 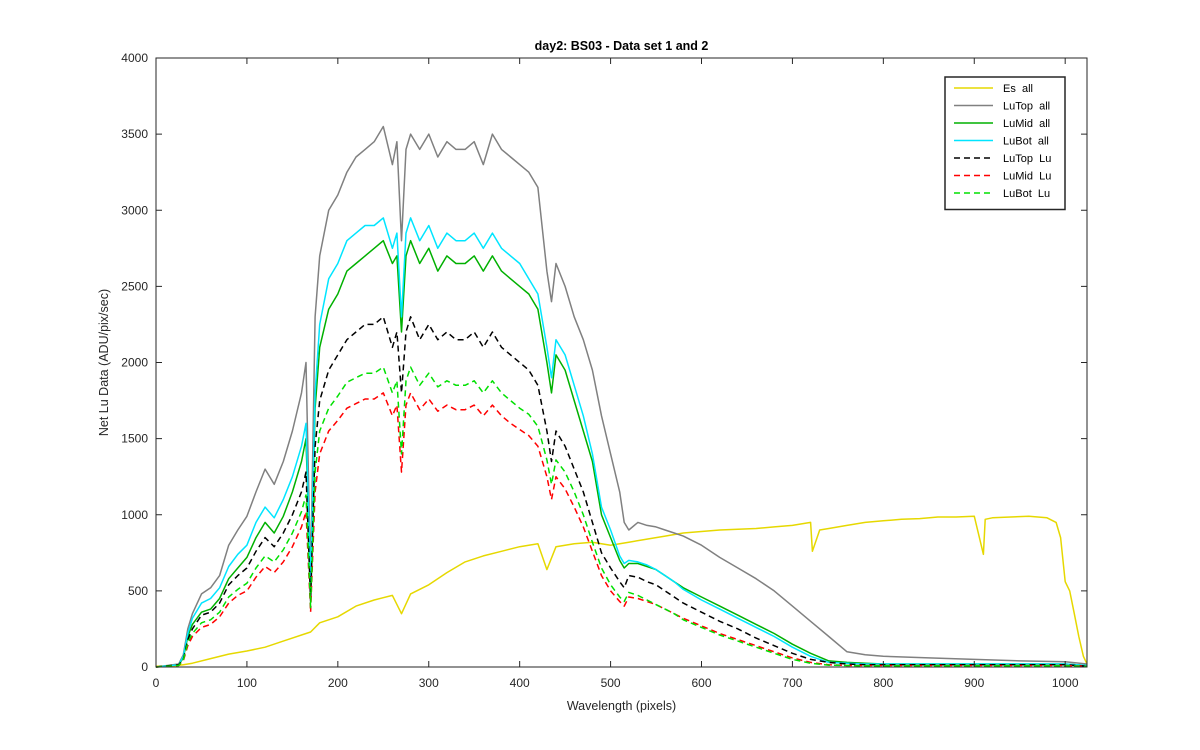 I want to click on x-tick-label: 700, so click(x=792, y=683).